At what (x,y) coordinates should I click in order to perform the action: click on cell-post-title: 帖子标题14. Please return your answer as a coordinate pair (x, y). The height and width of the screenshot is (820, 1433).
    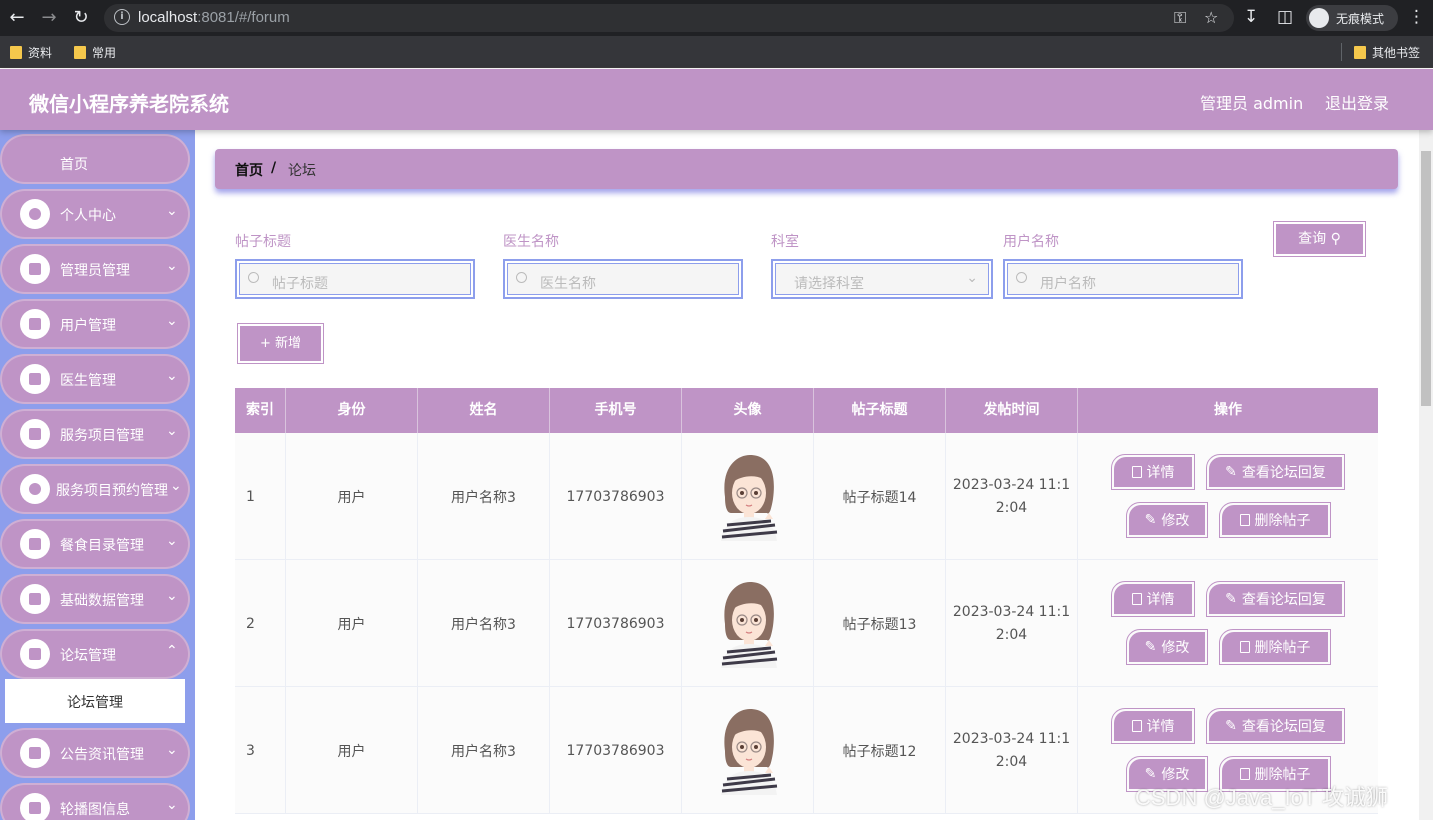
    Looking at the image, I should click on (880, 496).